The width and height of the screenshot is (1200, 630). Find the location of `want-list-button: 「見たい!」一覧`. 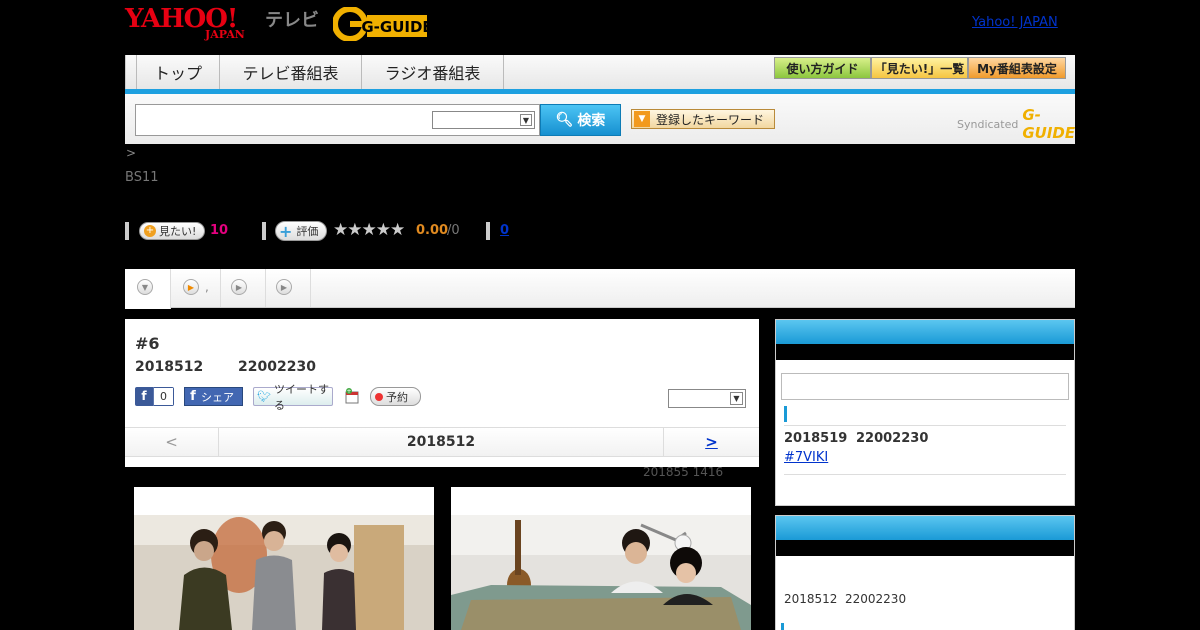

want-list-button: 「見たい!」一覧 is located at coordinates (919, 68).